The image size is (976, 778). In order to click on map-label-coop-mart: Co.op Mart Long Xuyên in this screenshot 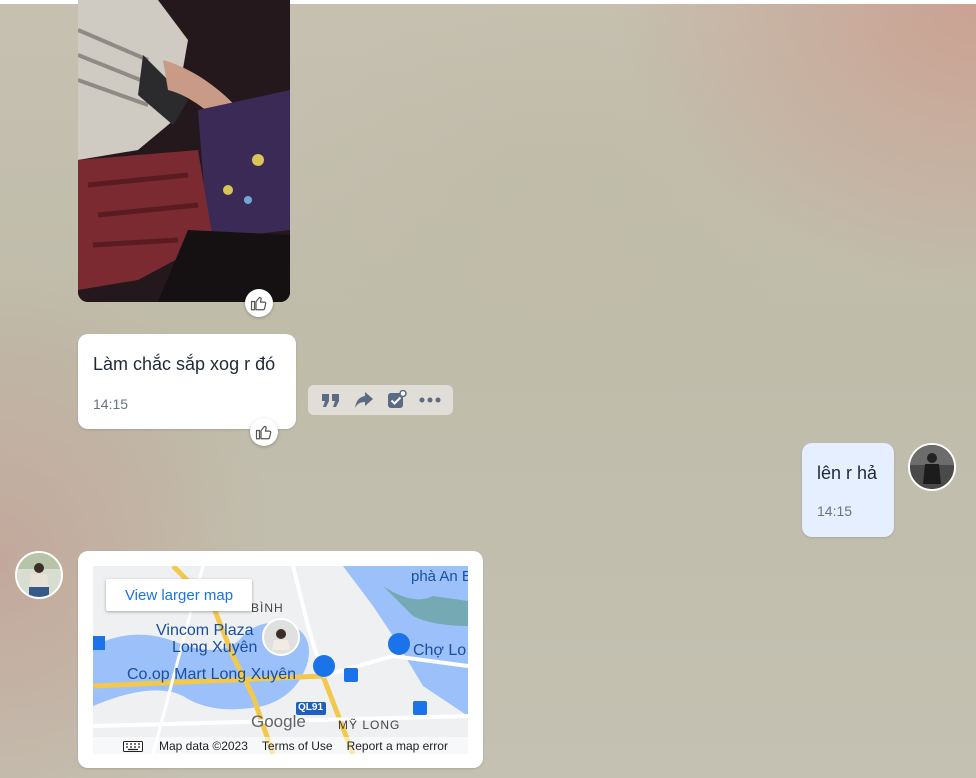, I will do `click(211, 674)`.